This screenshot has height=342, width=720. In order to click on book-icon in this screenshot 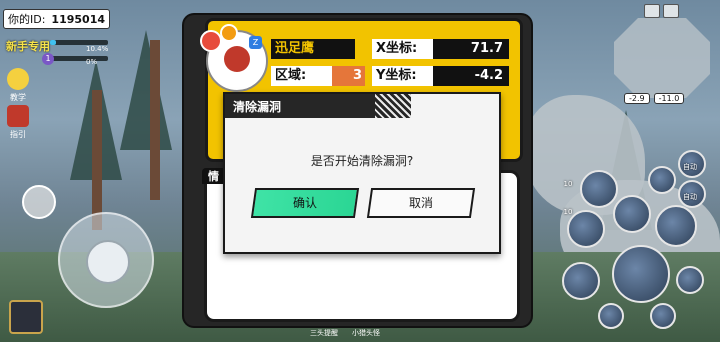, I will do `click(18, 116)`.